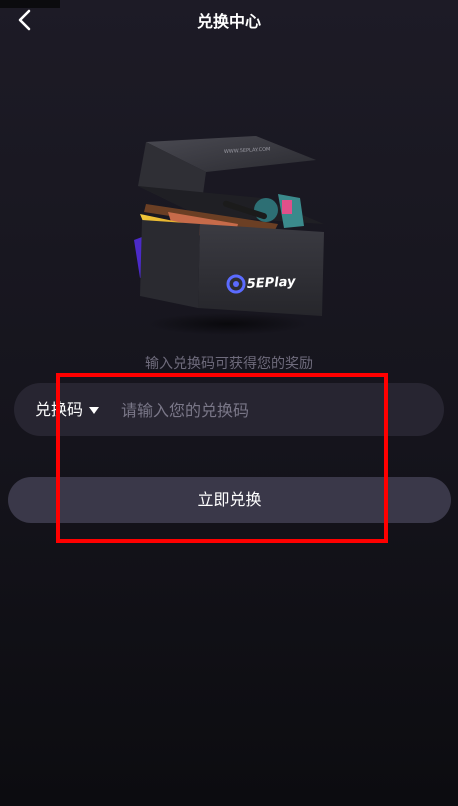 The image size is (458, 806). Describe the element at coordinates (229, 364) in the screenshot. I see `hint-text: 输入兑换码可获得您的奖励` at that location.